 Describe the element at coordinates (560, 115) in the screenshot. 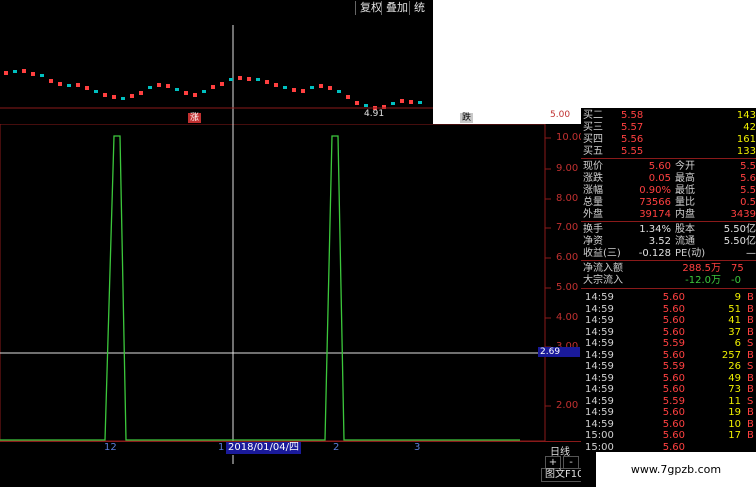

I see `kline-axis-label: 5.00` at that location.